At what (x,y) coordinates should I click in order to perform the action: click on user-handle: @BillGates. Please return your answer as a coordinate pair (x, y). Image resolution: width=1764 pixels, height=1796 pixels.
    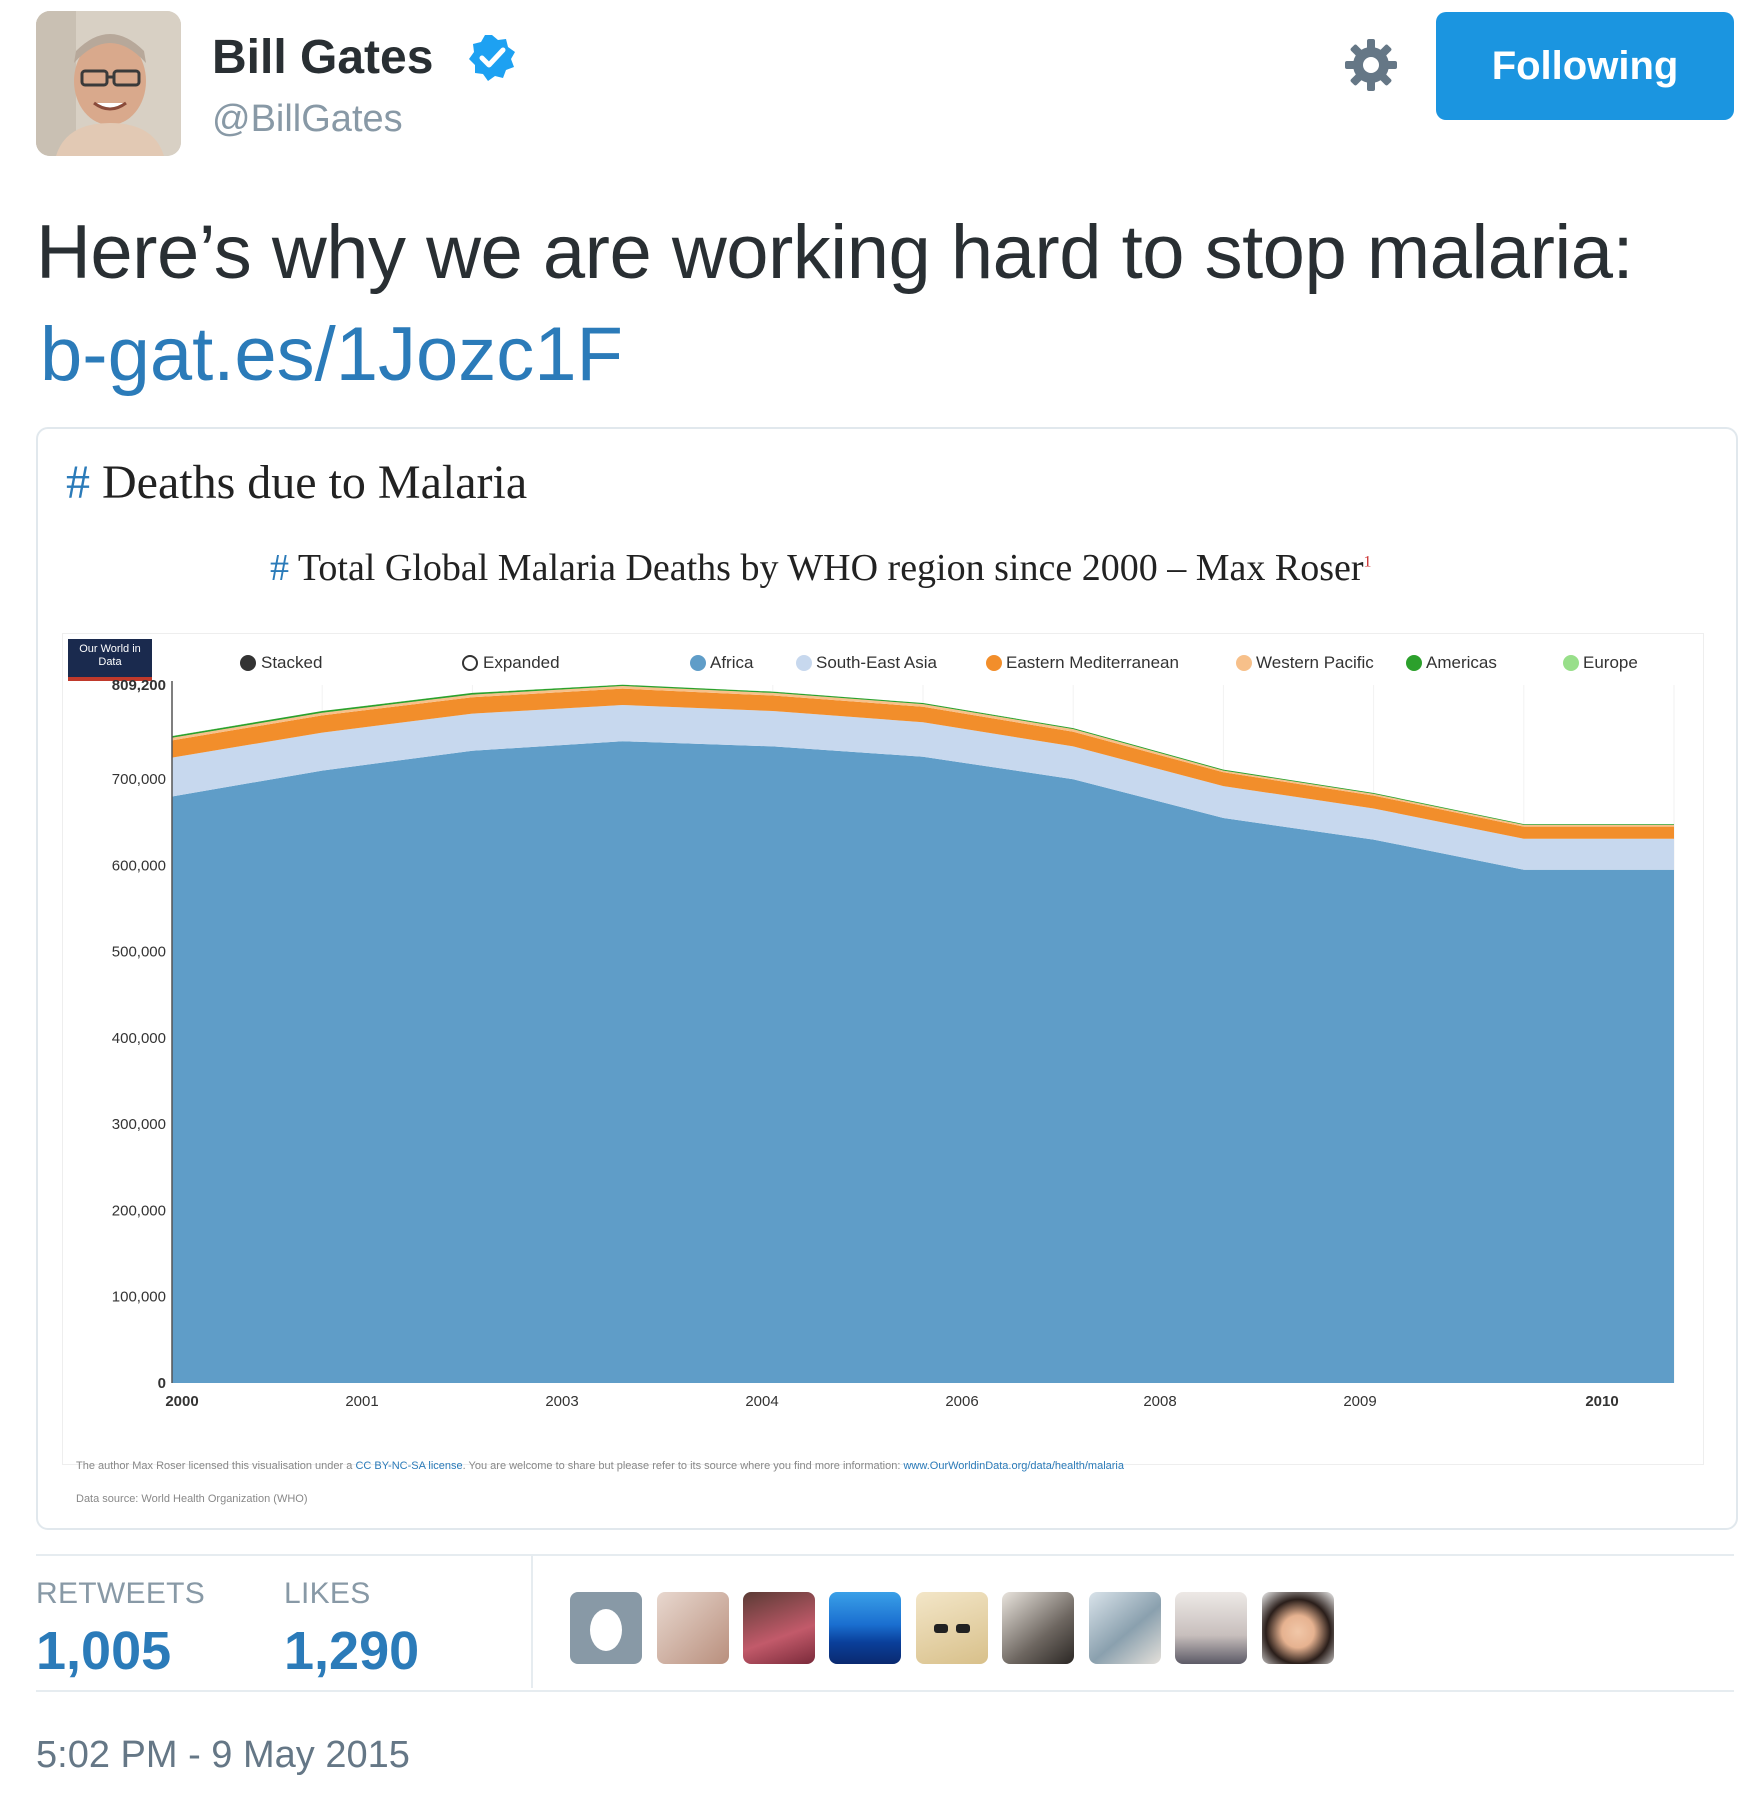
    Looking at the image, I should click on (307, 119).